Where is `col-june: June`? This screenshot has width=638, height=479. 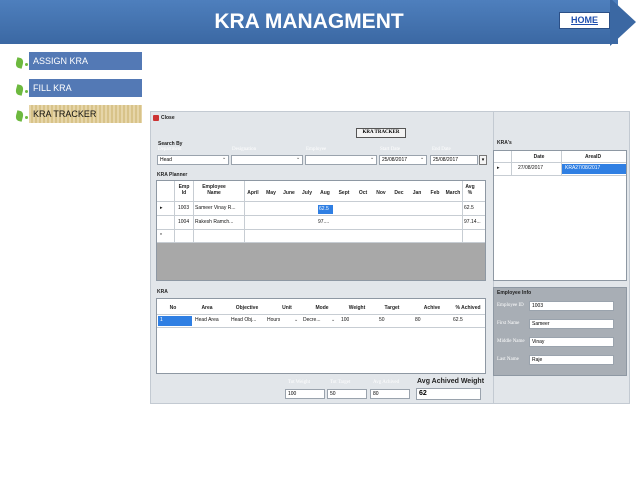
col-june: June is located at coordinates (289, 193).